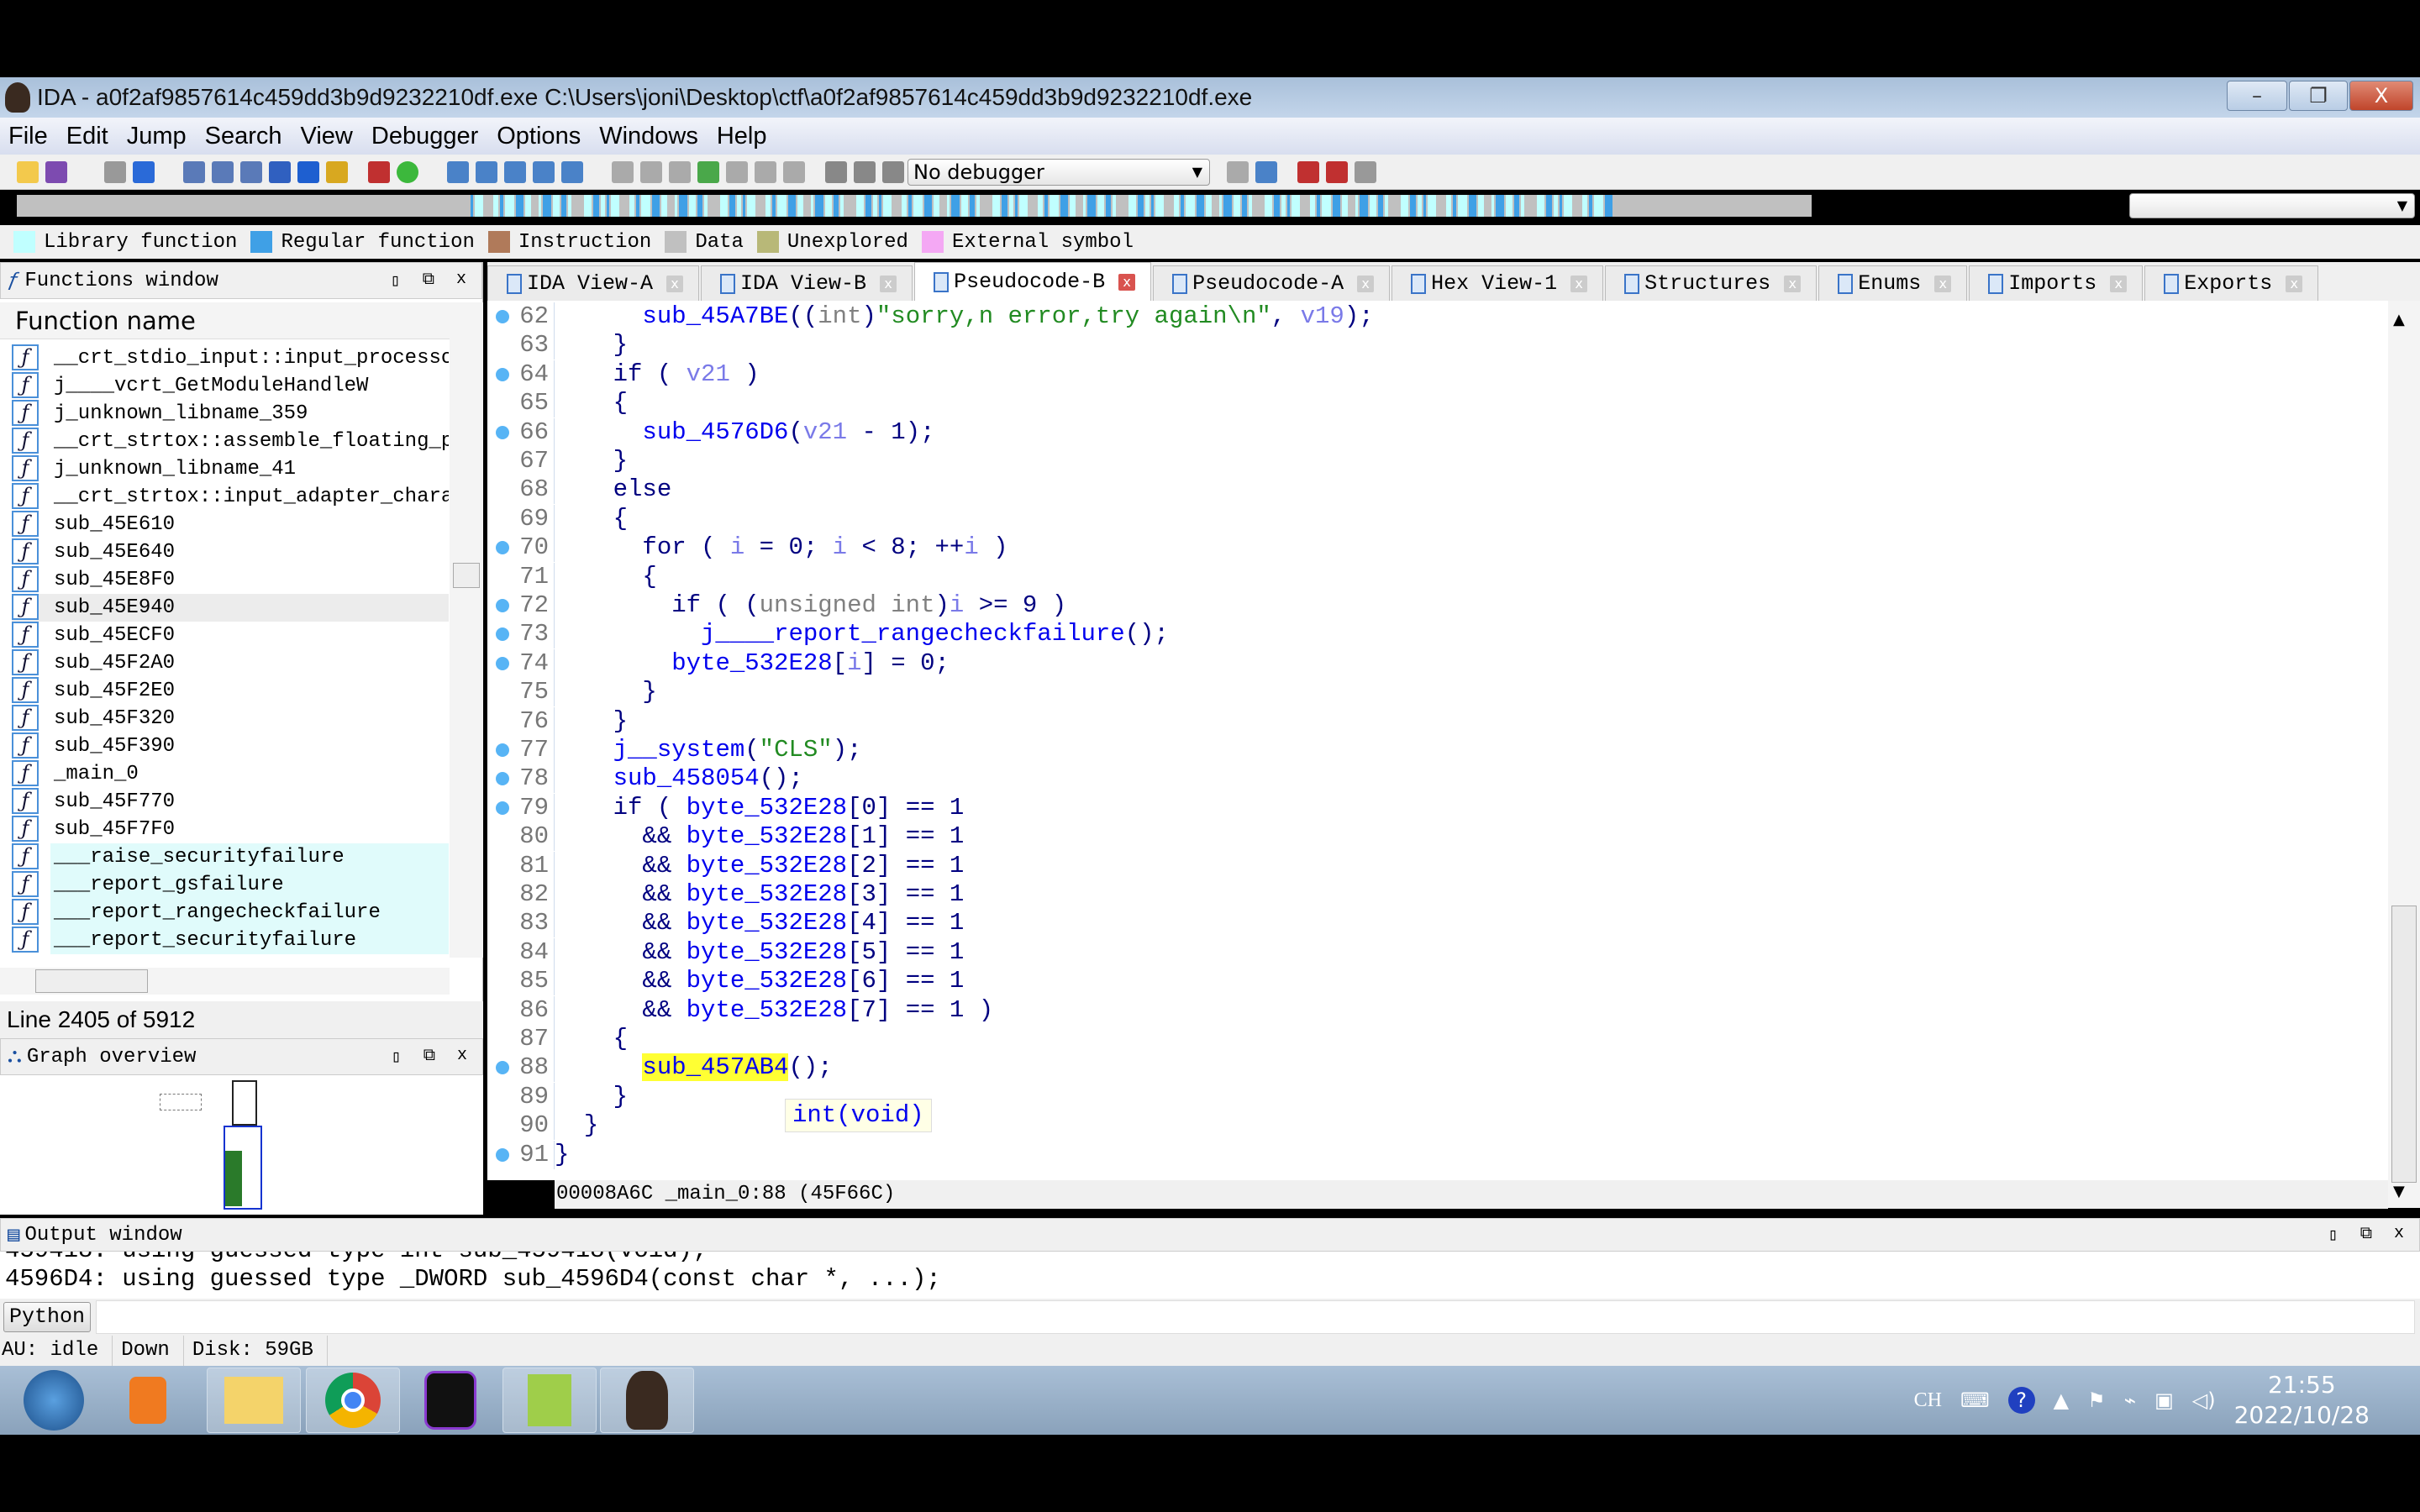  Describe the element at coordinates (2164, 1400) in the screenshot. I see `network-icon: ▣` at that location.